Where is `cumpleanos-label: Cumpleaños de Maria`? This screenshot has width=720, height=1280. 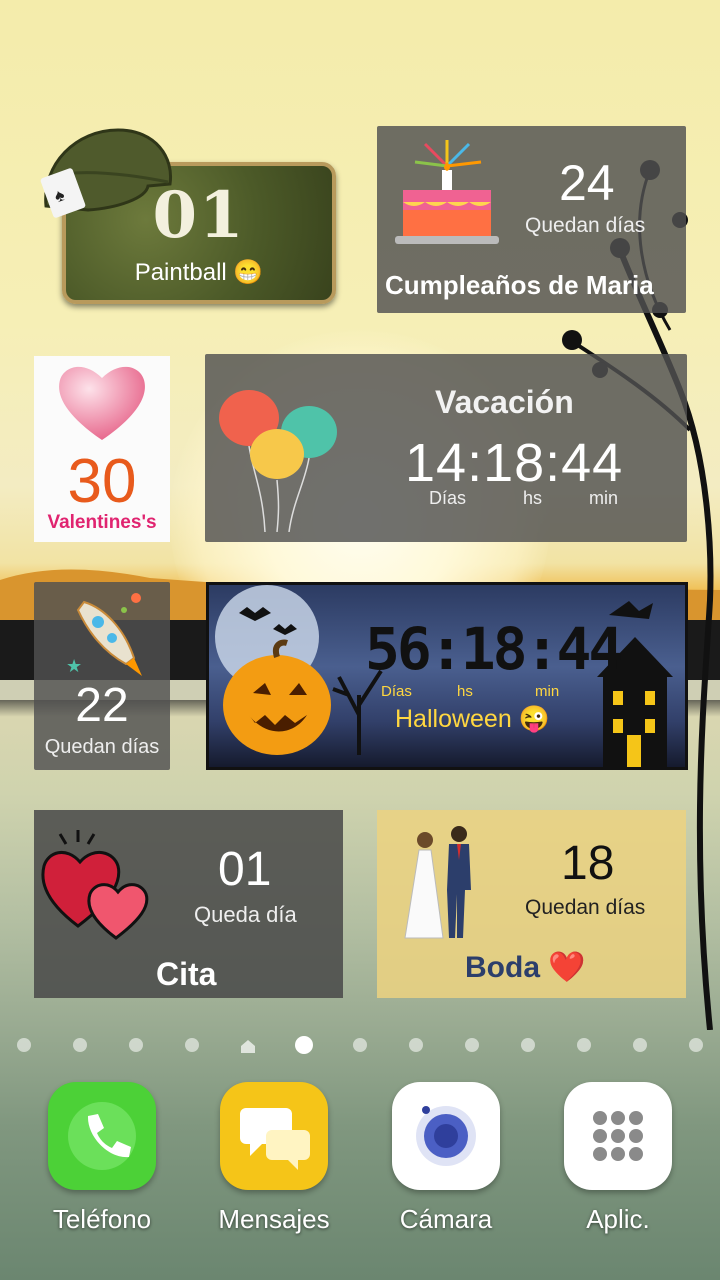 cumpleanos-label: Cumpleaños de Maria is located at coordinates (519, 285).